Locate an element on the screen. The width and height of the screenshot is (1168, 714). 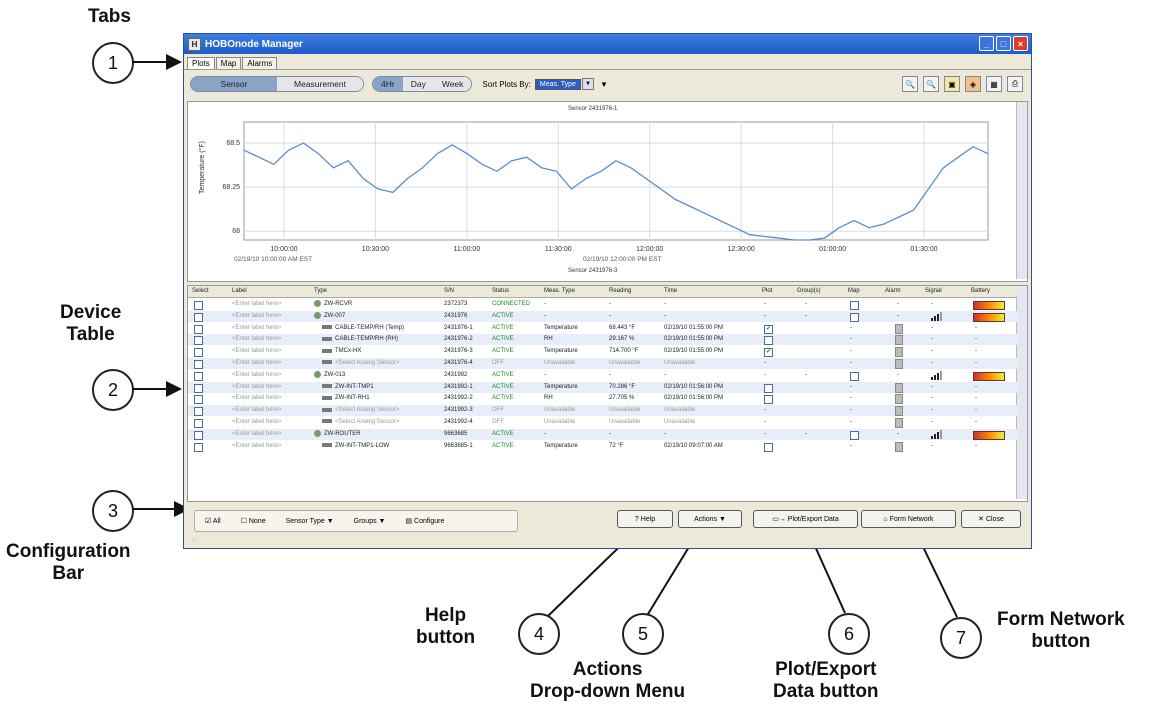
select-all-button: ☑ All is located at coordinates (213, 521).